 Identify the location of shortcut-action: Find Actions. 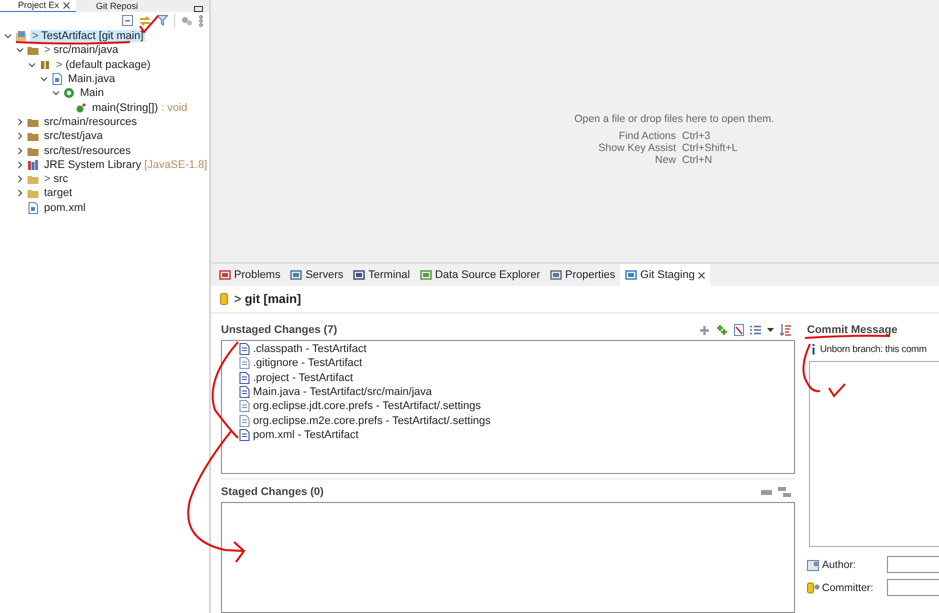
(647, 136).